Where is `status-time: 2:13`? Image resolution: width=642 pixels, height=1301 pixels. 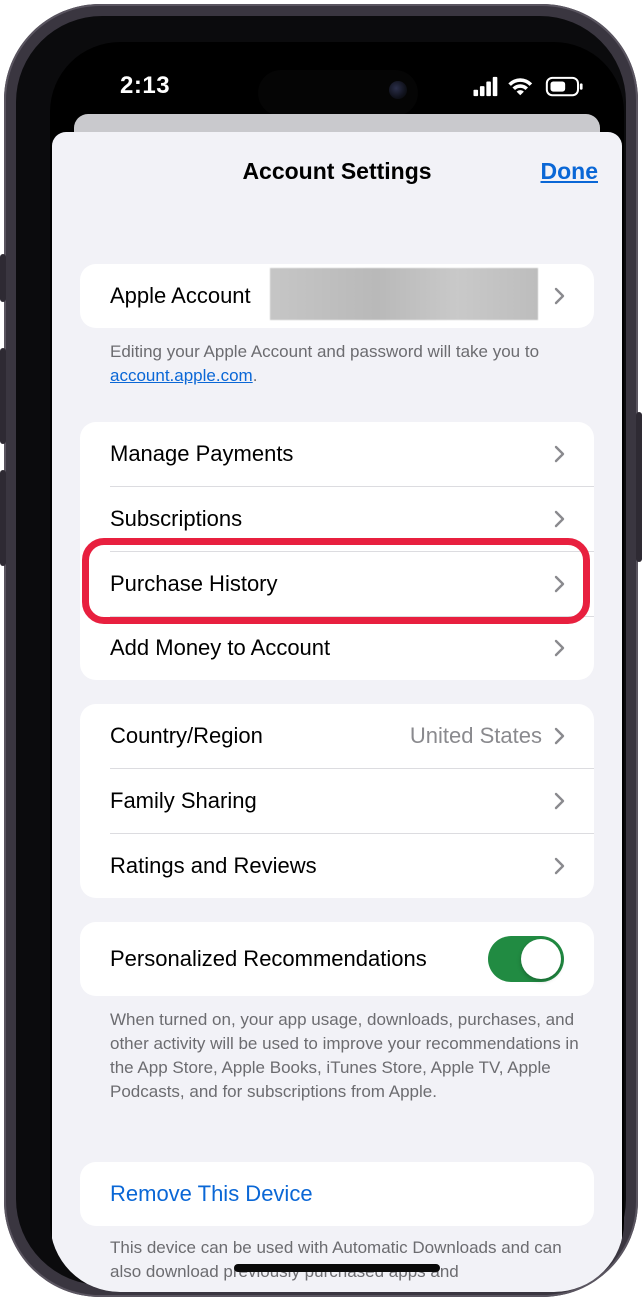
status-time: 2:13 is located at coordinates (145, 85).